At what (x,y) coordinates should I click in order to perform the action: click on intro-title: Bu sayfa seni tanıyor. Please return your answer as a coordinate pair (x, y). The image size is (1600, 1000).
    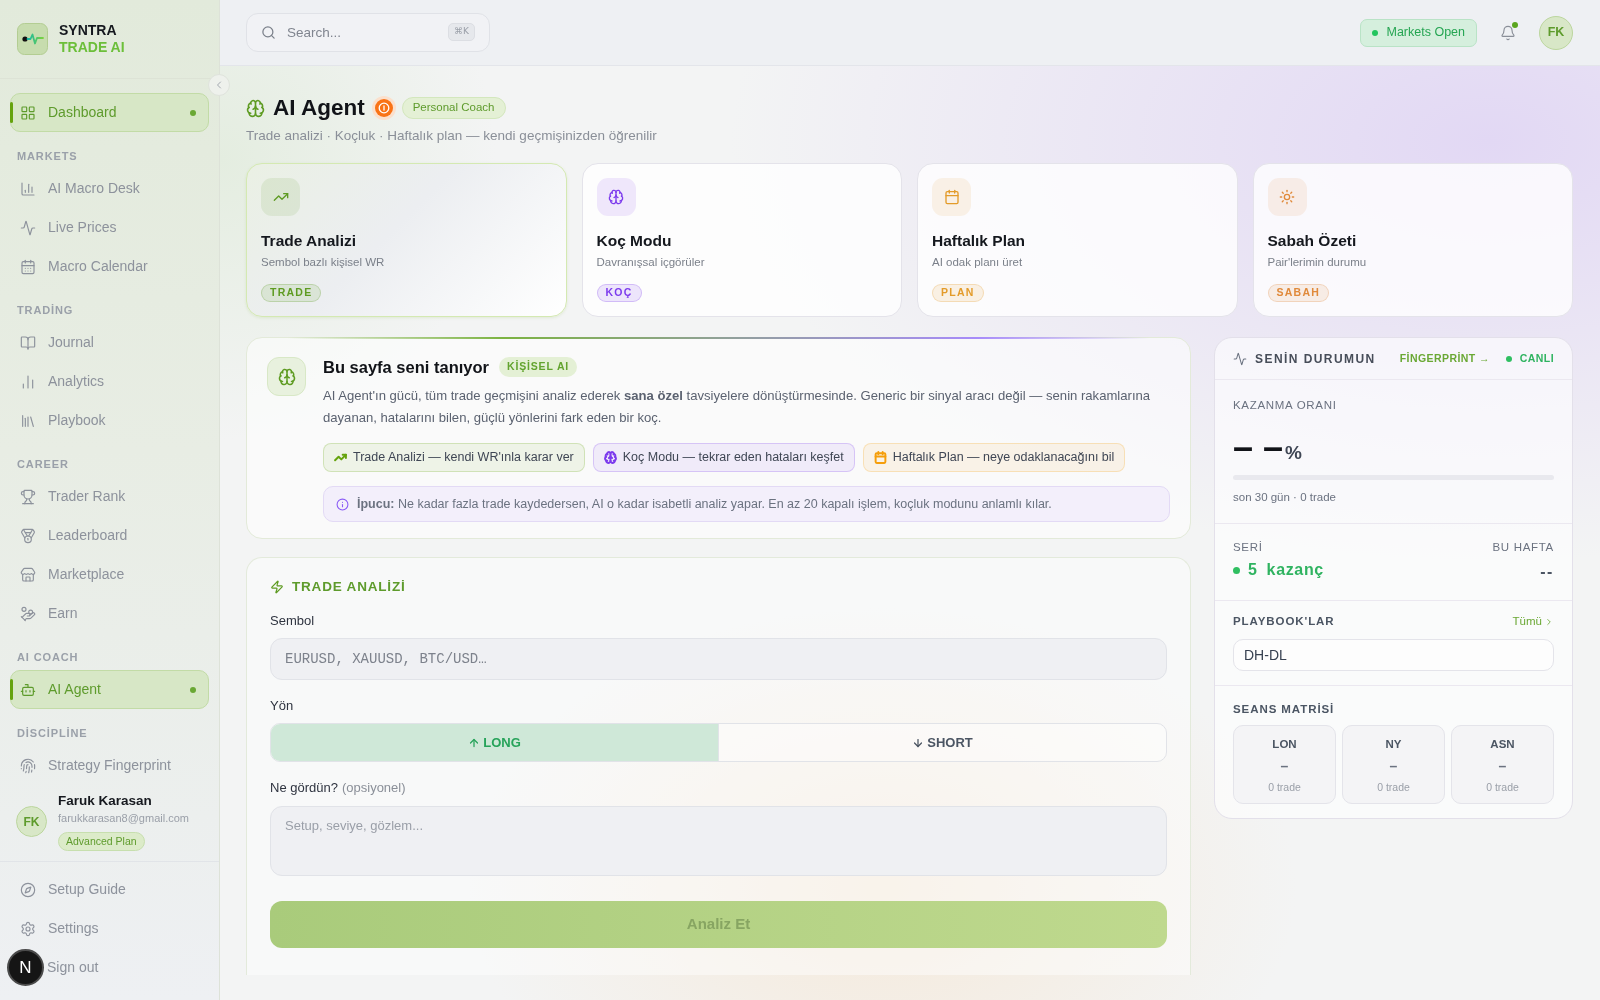
    Looking at the image, I should click on (406, 367).